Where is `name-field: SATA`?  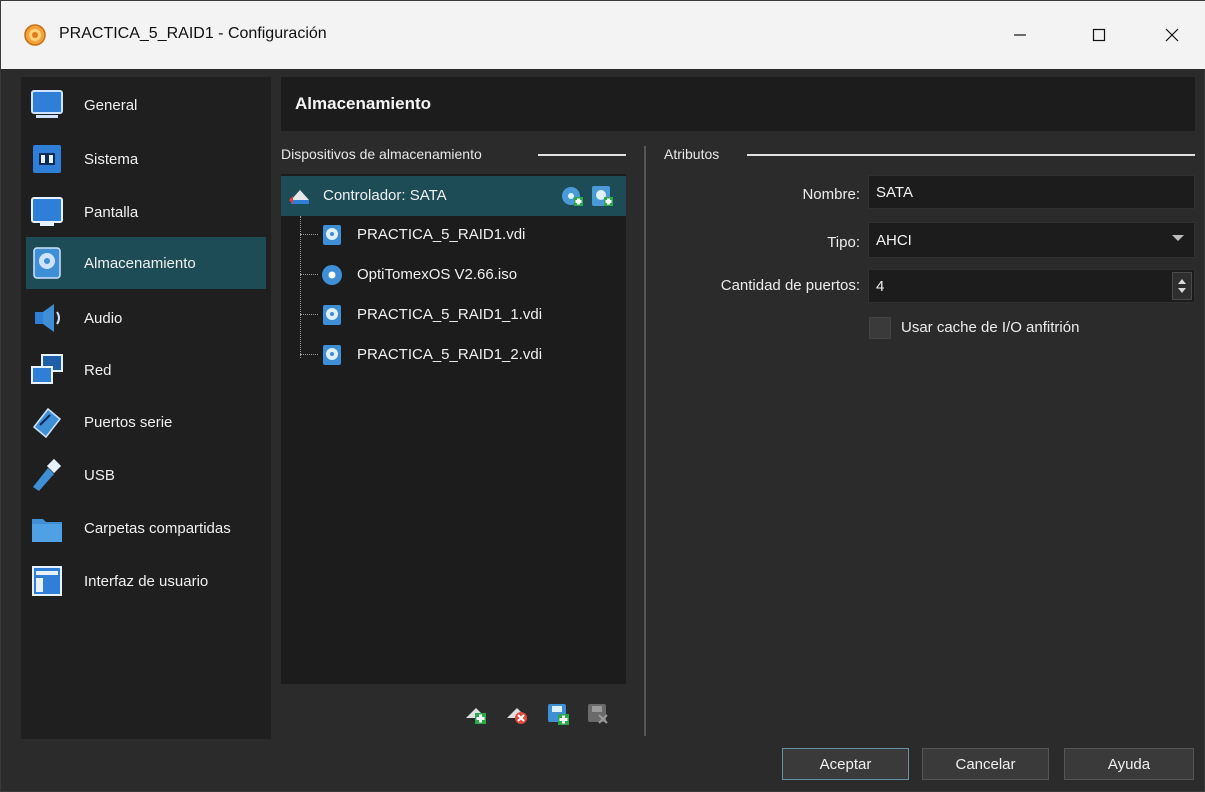 name-field: SATA is located at coordinates (1031, 192).